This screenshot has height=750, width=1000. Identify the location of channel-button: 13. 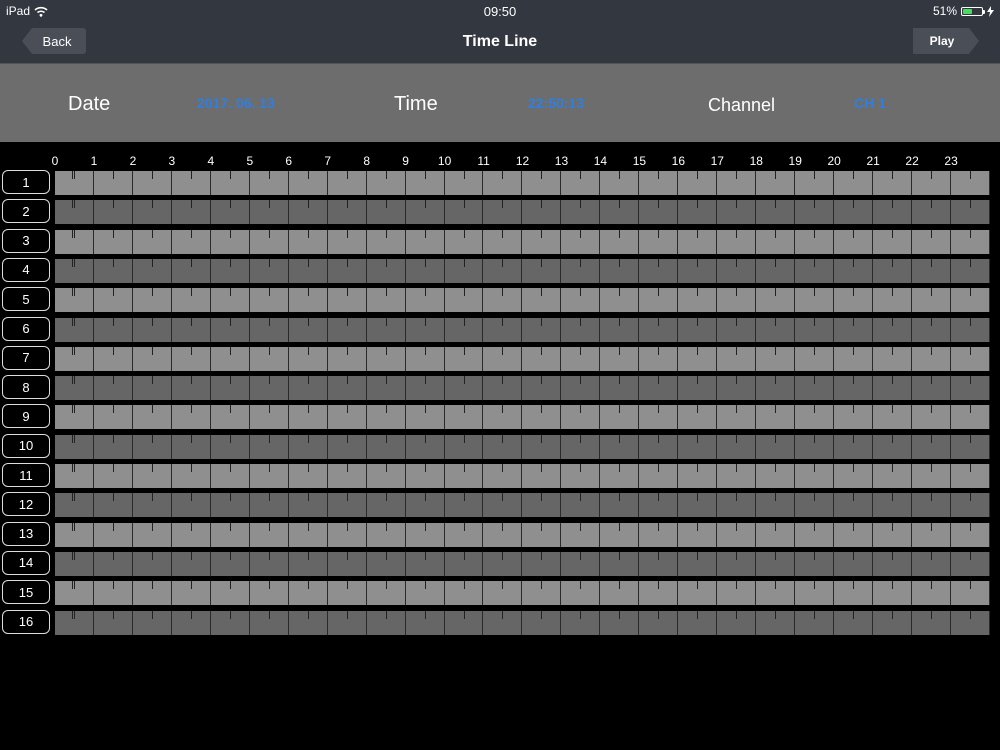
(26, 533).